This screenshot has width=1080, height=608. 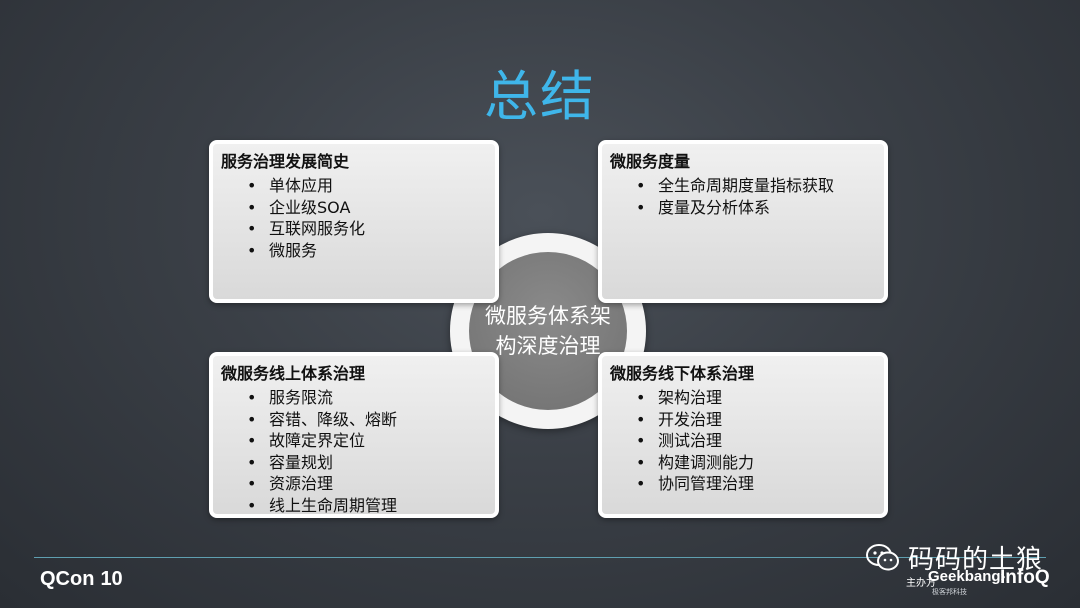 What do you see at coordinates (650, 161) in the screenshot?
I see `card-heading: 微服务度量` at bounding box center [650, 161].